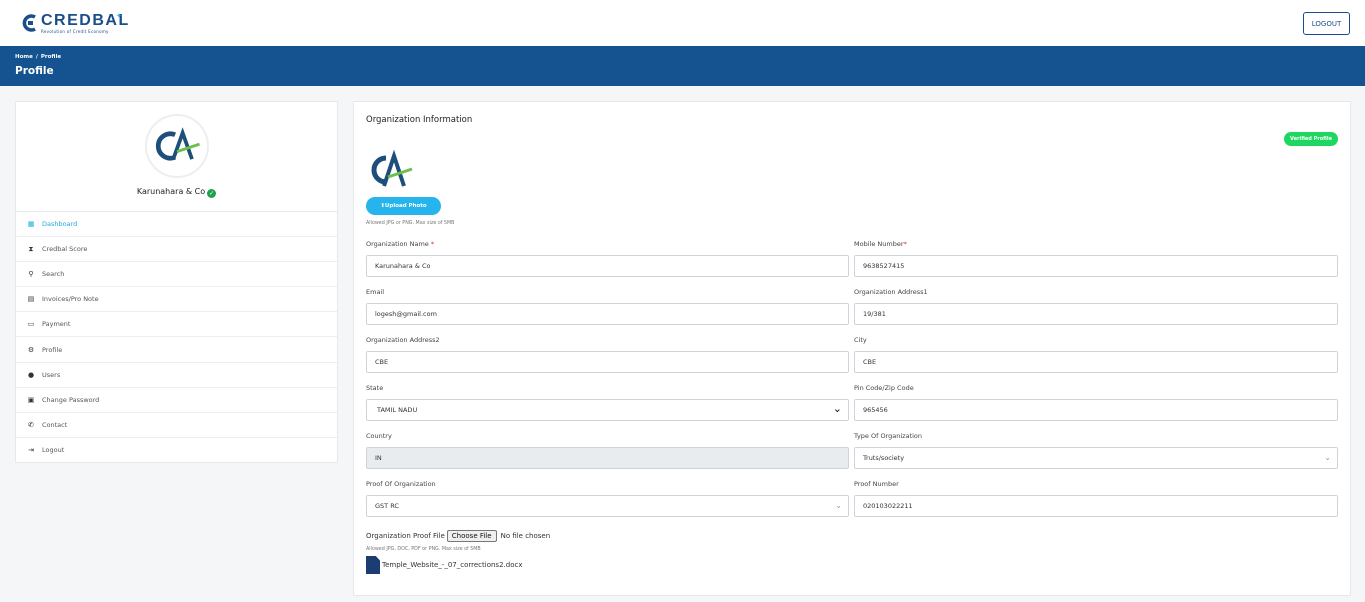 The width and height of the screenshot is (1365, 602). I want to click on photo-hint: Allowed JPG or PNG. Max size of 5MB, so click(410, 223).